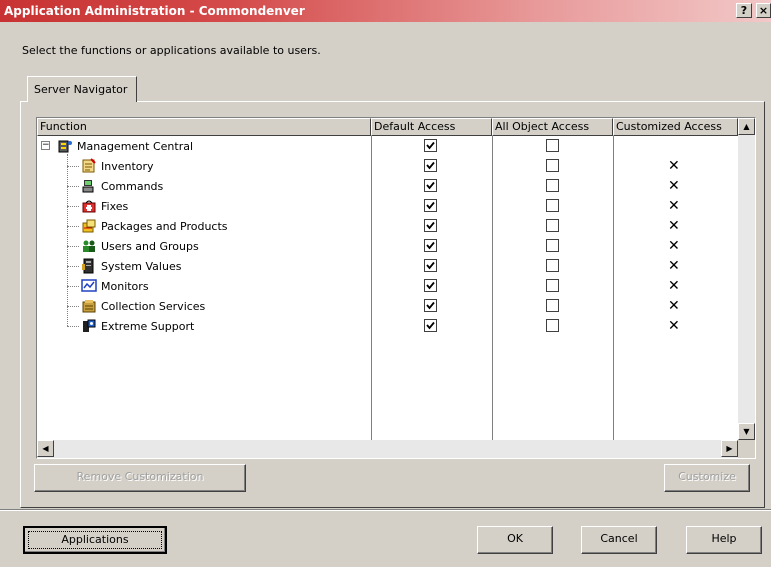  I want to click on collapse-toggle: −, so click(45, 145).